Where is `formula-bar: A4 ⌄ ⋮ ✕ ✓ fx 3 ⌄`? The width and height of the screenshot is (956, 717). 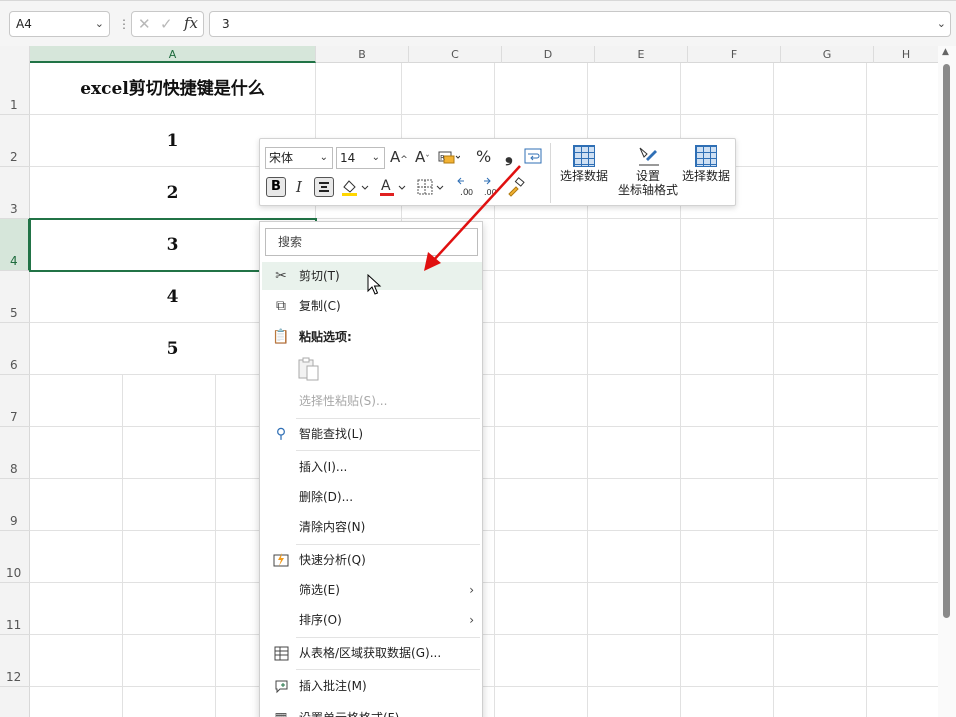 formula-bar: A4 ⌄ ⋮ ✕ ✓ fx 3 ⌄ is located at coordinates (478, 23).